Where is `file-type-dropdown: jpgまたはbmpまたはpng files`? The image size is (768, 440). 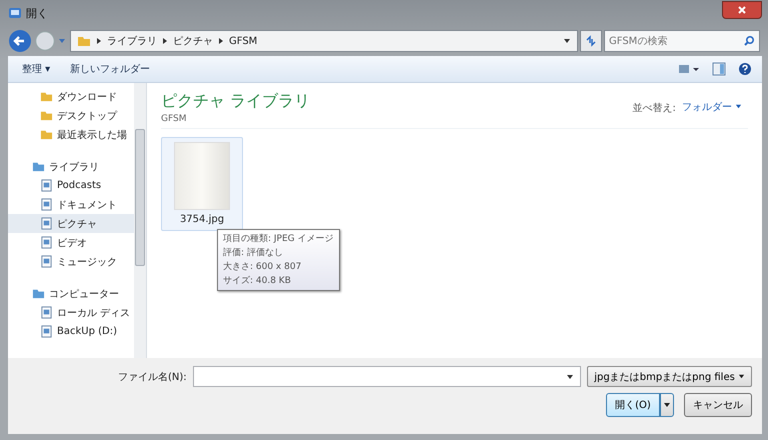
file-type-dropdown: jpgまたはbmpまたはpng files is located at coordinates (669, 376).